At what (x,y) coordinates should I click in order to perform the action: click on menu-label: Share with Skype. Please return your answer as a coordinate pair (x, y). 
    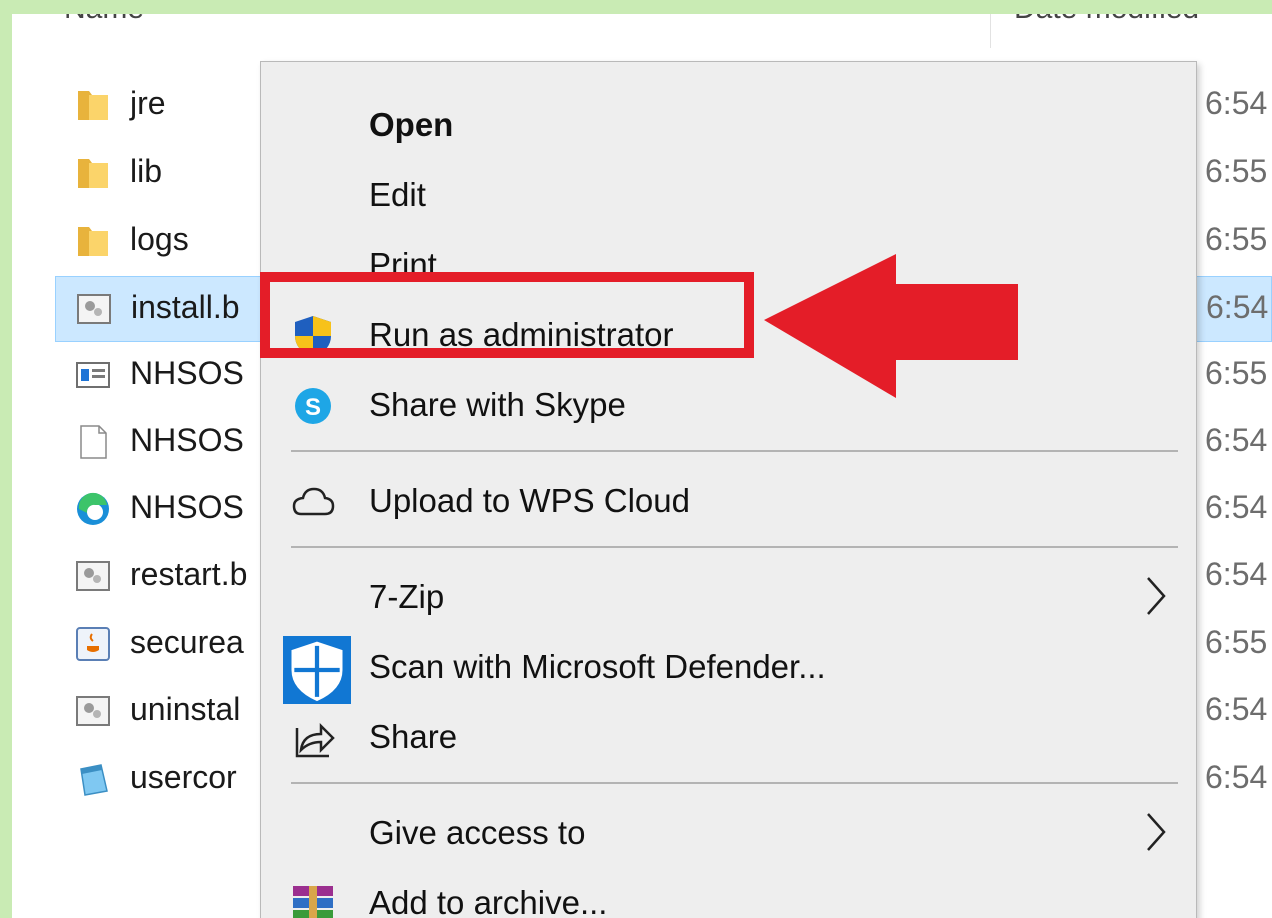
    Looking at the image, I should click on (497, 404).